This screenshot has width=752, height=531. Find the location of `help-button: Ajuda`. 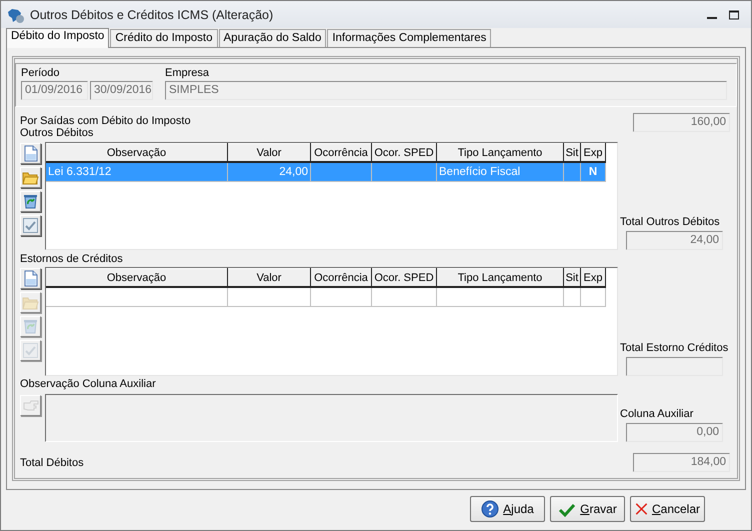

help-button: Ajuda is located at coordinates (507, 509).